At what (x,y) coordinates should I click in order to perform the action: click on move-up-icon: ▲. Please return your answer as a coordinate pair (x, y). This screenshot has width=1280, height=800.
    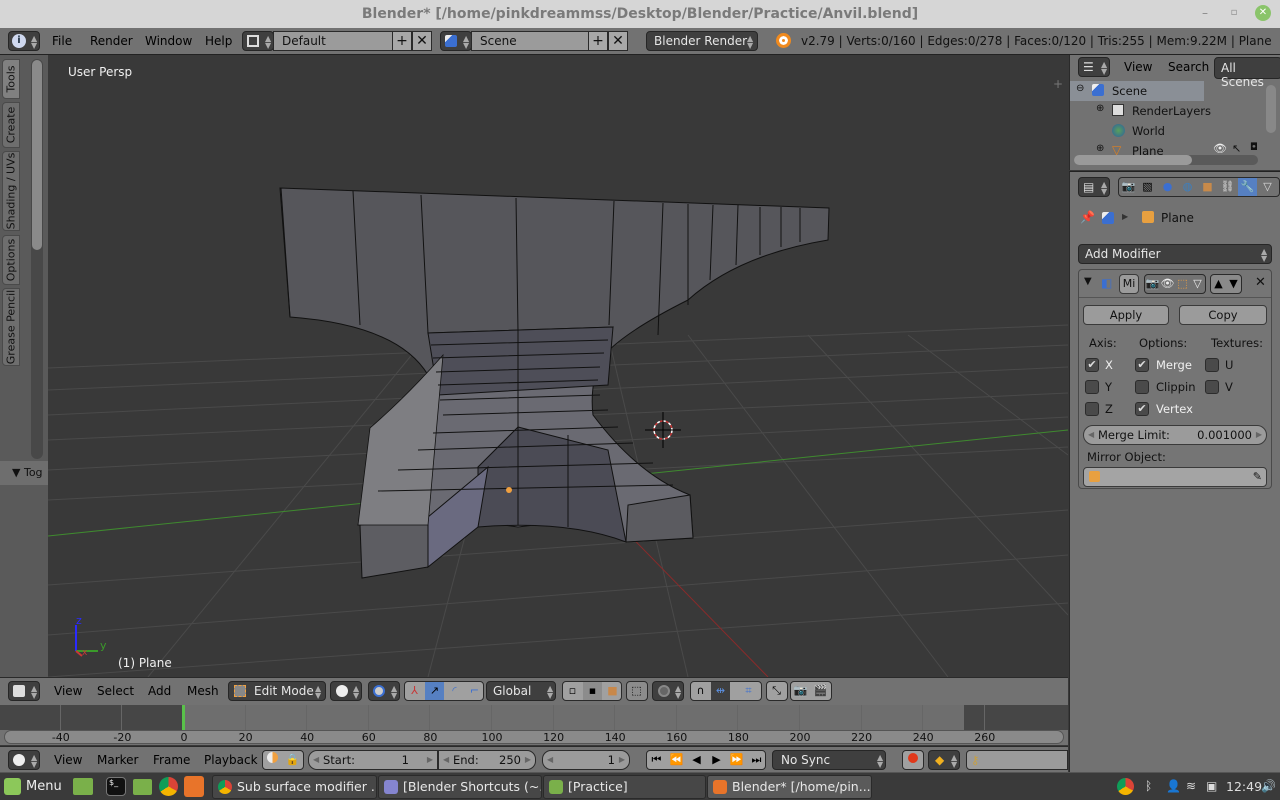
    Looking at the image, I should click on (1218, 284).